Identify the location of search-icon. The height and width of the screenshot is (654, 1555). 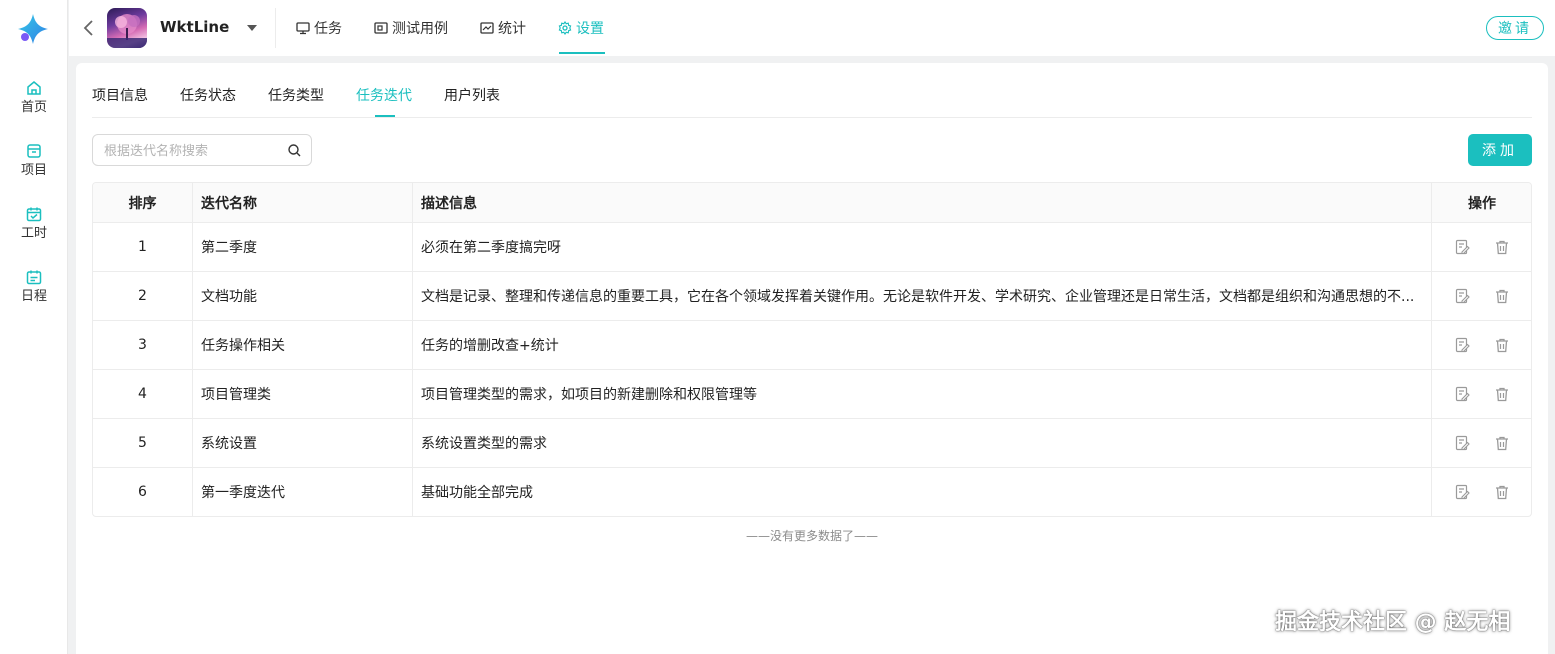
(294, 150).